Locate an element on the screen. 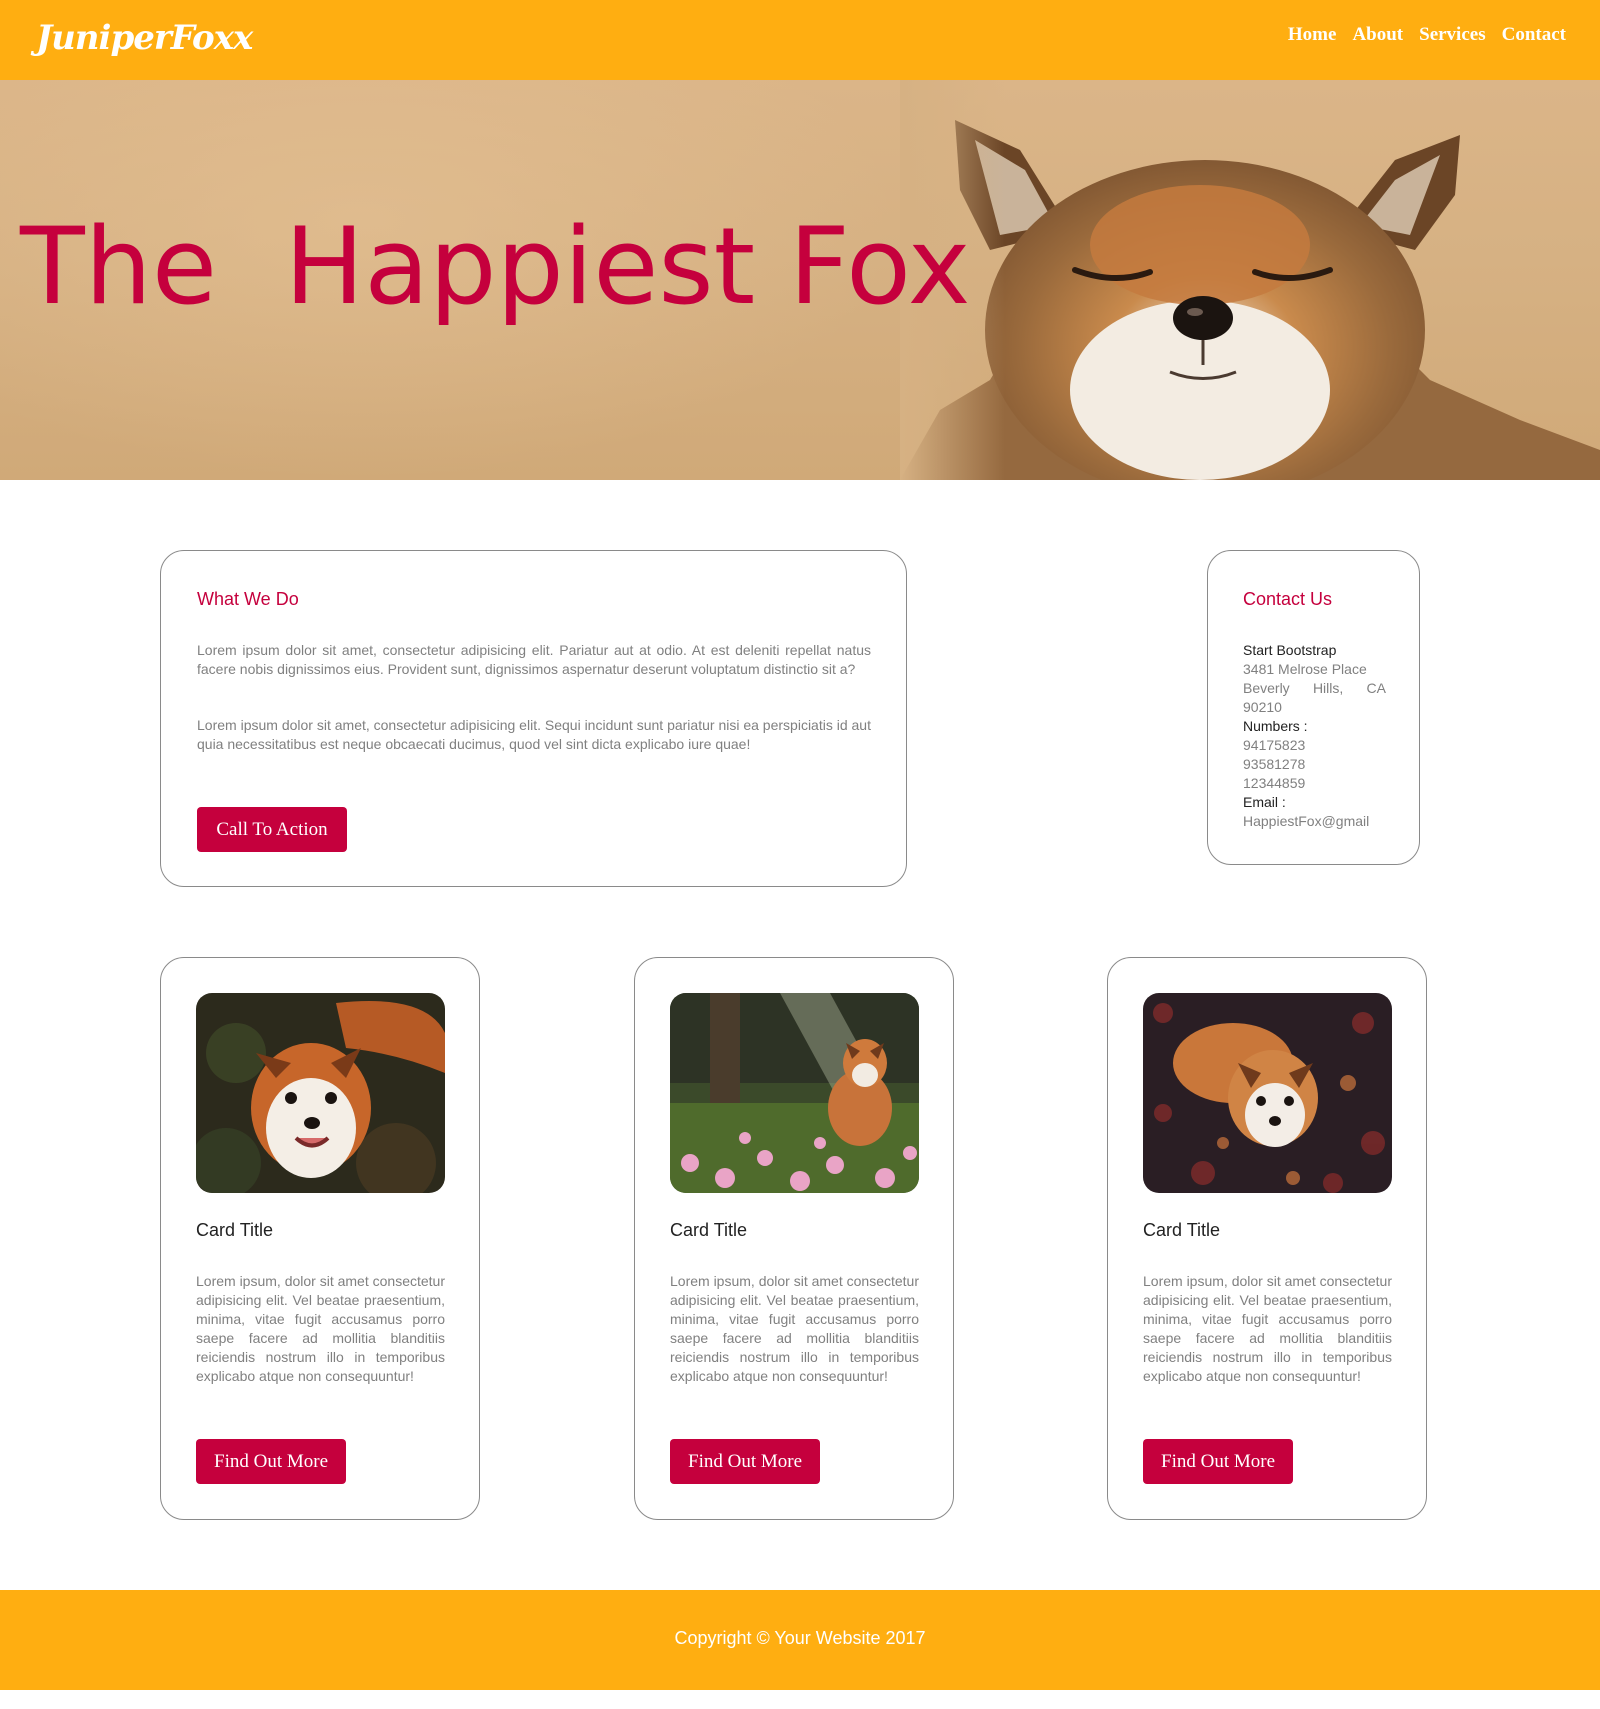 The height and width of the screenshot is (1709, 1600). nav-links: Home About Services Contact is located at coordinates (1427, 35).